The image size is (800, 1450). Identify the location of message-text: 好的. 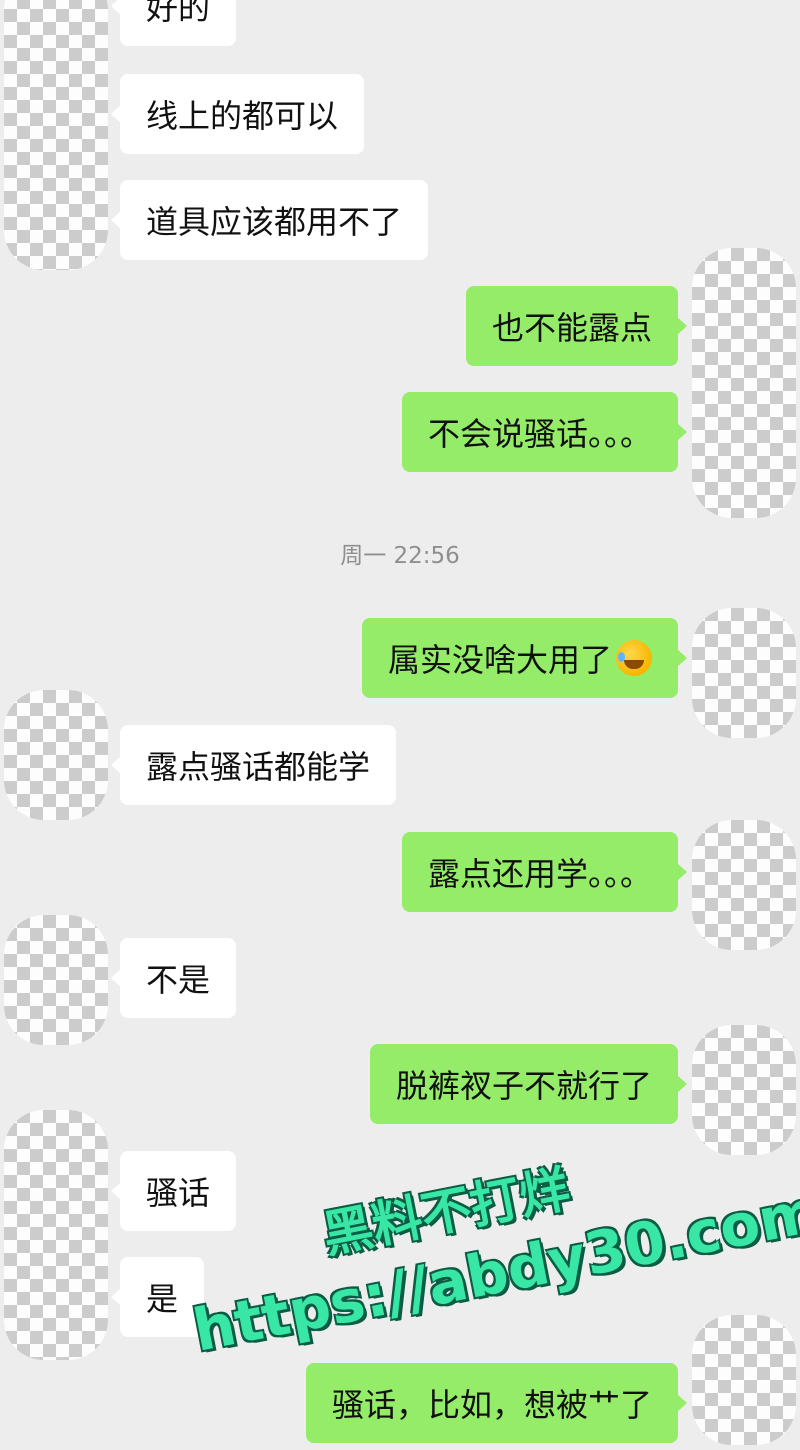
(178, 13).